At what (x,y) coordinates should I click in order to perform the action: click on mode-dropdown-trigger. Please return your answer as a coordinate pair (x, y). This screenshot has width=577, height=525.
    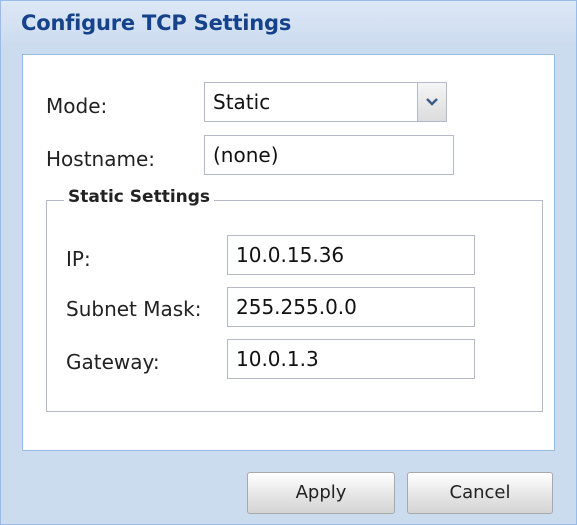
    Looking at the image, I should click on (432, 102).